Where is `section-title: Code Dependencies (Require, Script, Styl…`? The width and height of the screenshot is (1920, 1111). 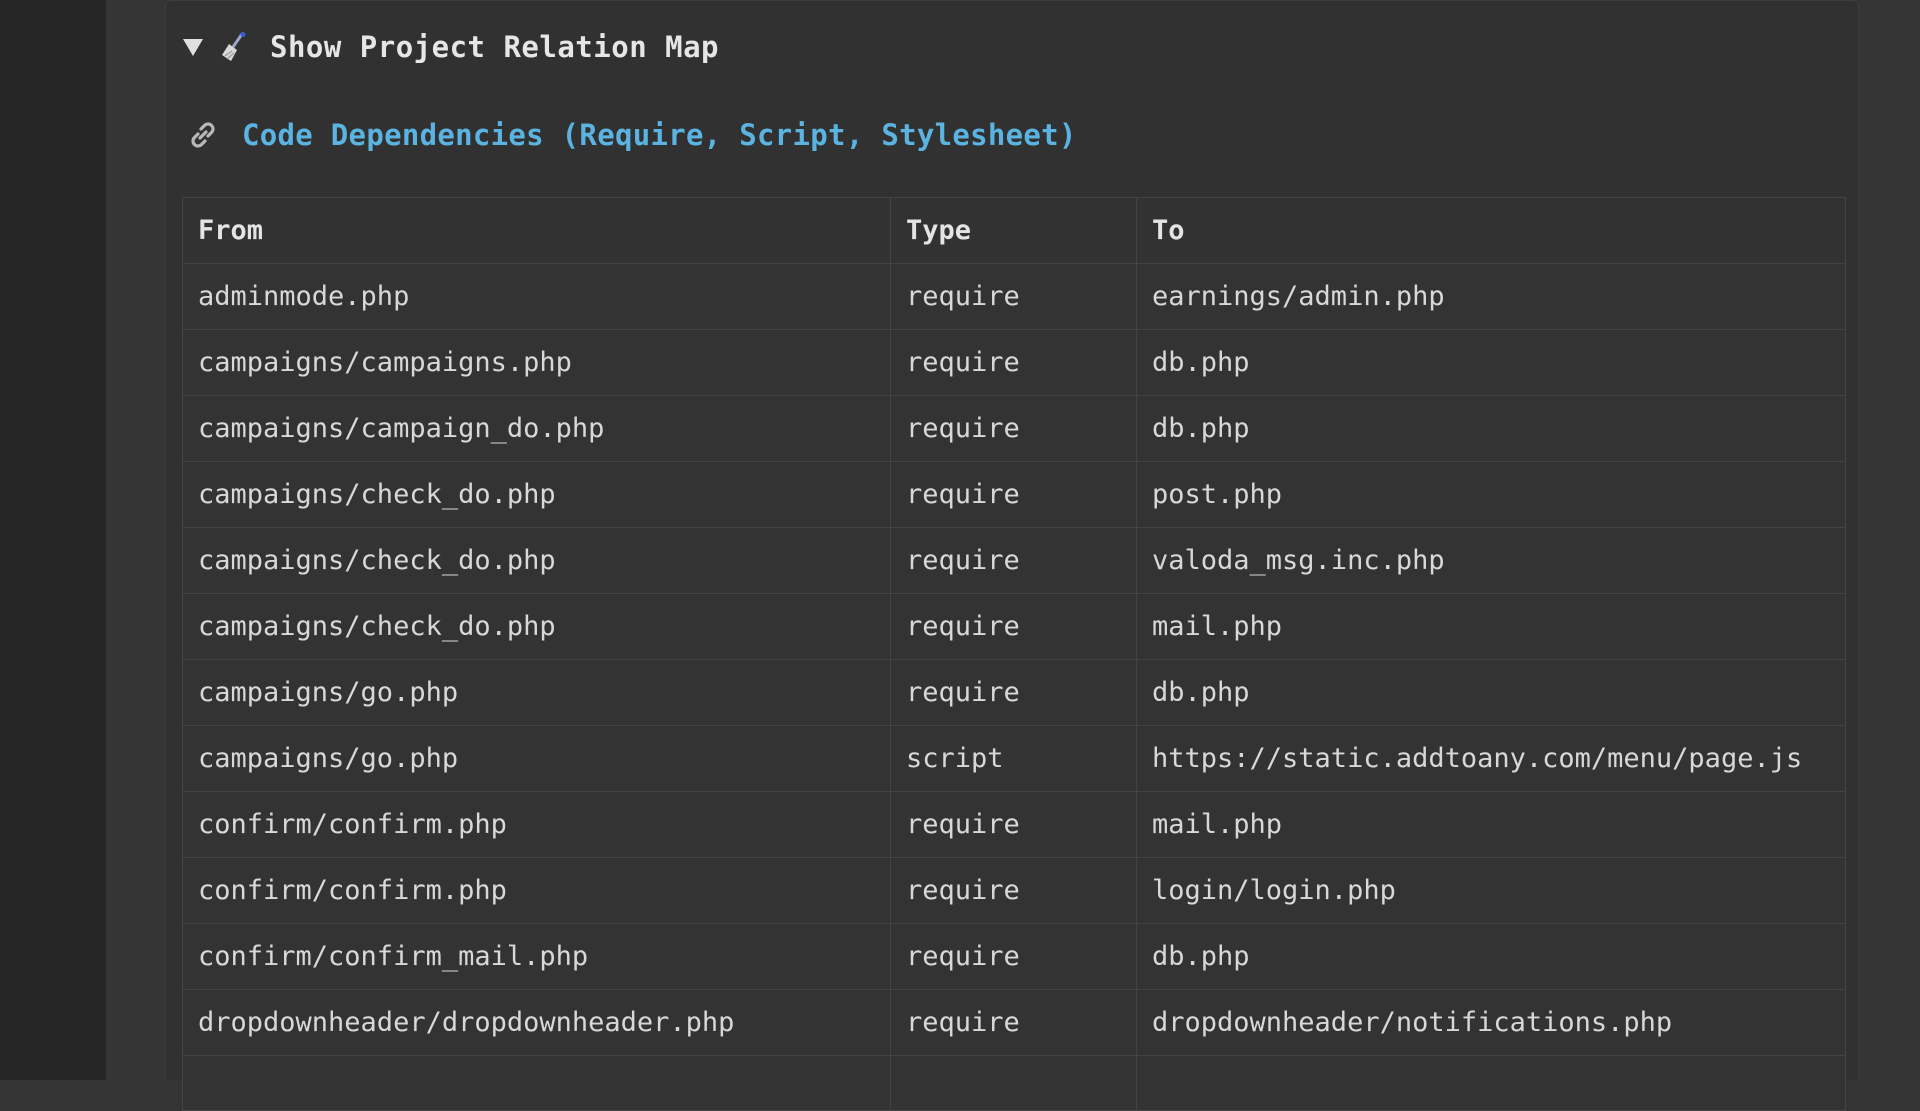 section-title: Code Dependencies (Require, Script, Styl… is located at coordinates (659, 135).